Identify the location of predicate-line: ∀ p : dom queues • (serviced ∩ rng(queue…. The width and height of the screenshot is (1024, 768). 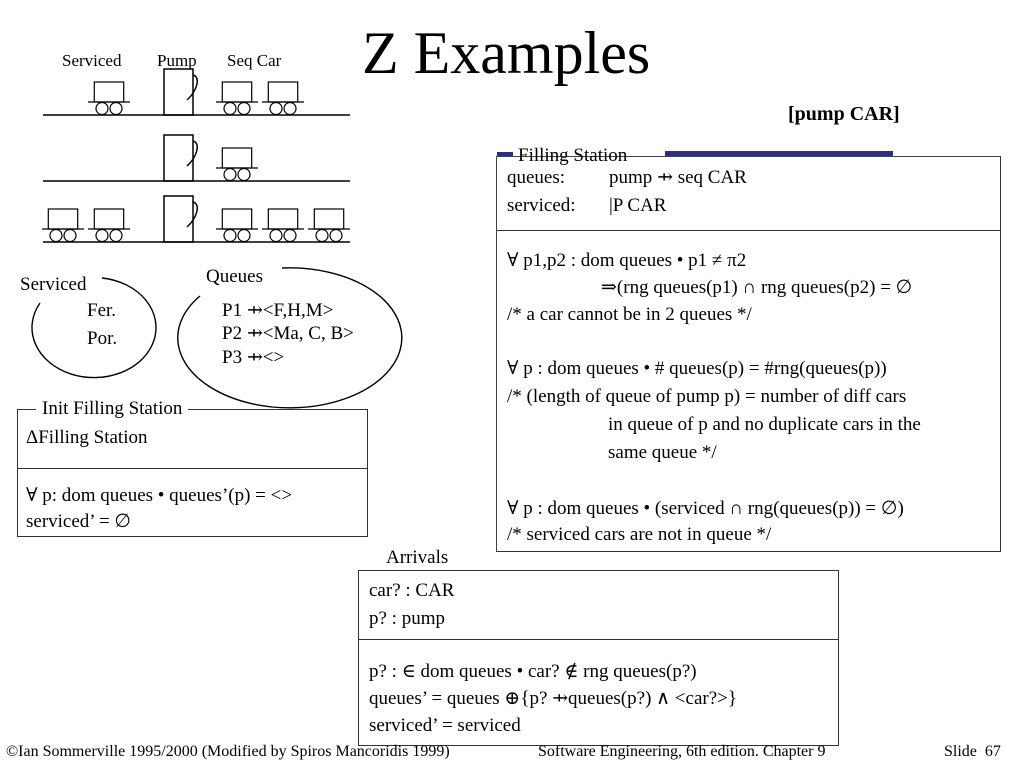
(705, 508).